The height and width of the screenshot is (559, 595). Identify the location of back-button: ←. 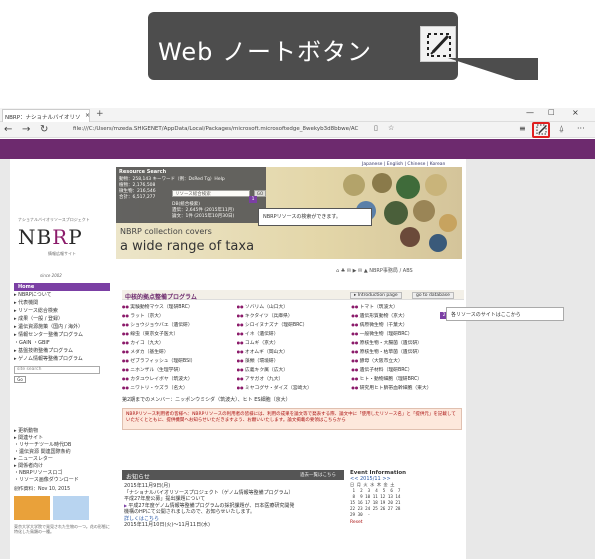
(8, 129).